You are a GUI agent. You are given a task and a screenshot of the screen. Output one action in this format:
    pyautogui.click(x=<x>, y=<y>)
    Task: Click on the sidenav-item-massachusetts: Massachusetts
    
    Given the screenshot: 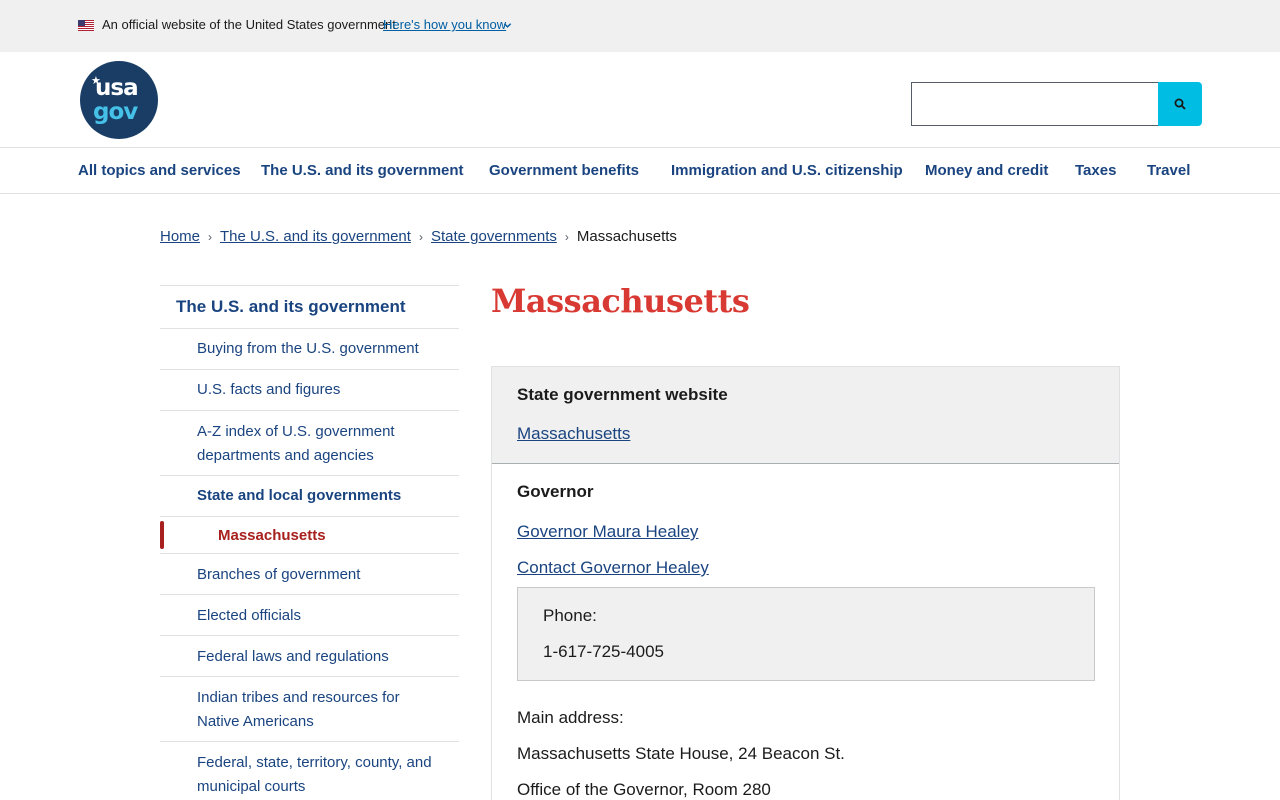 What is the action you would take?
    pyautogui.click(x=309, y=534)
    